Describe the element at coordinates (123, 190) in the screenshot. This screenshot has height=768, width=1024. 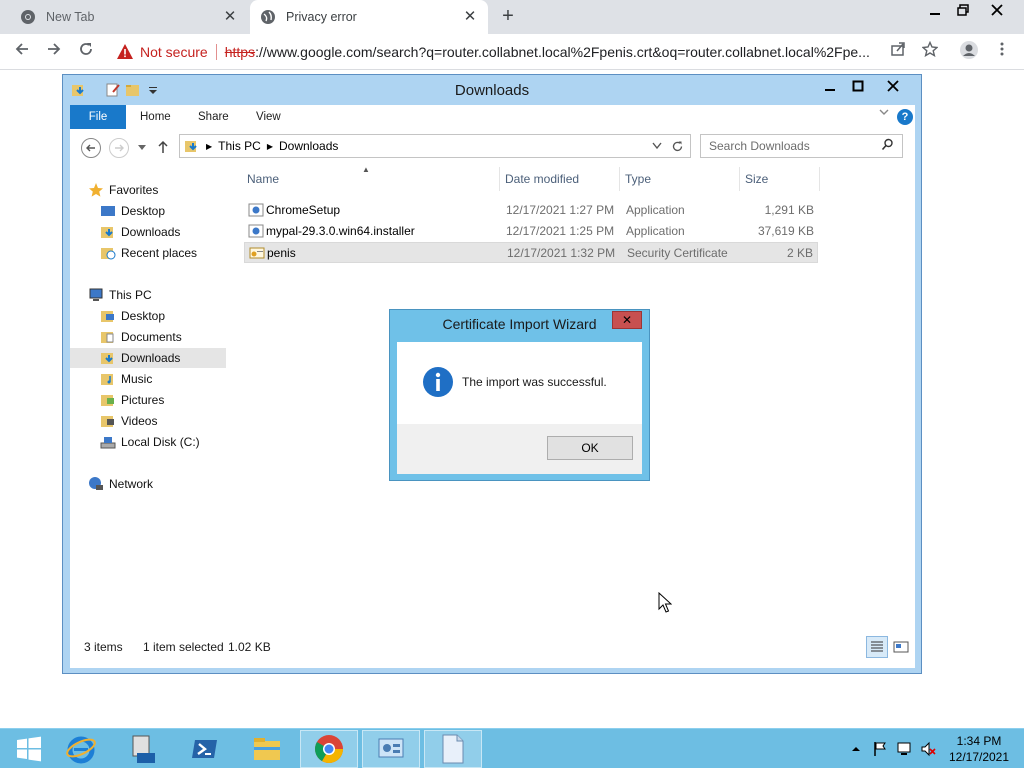
I see `nav-favorites: Favorites` at that location.